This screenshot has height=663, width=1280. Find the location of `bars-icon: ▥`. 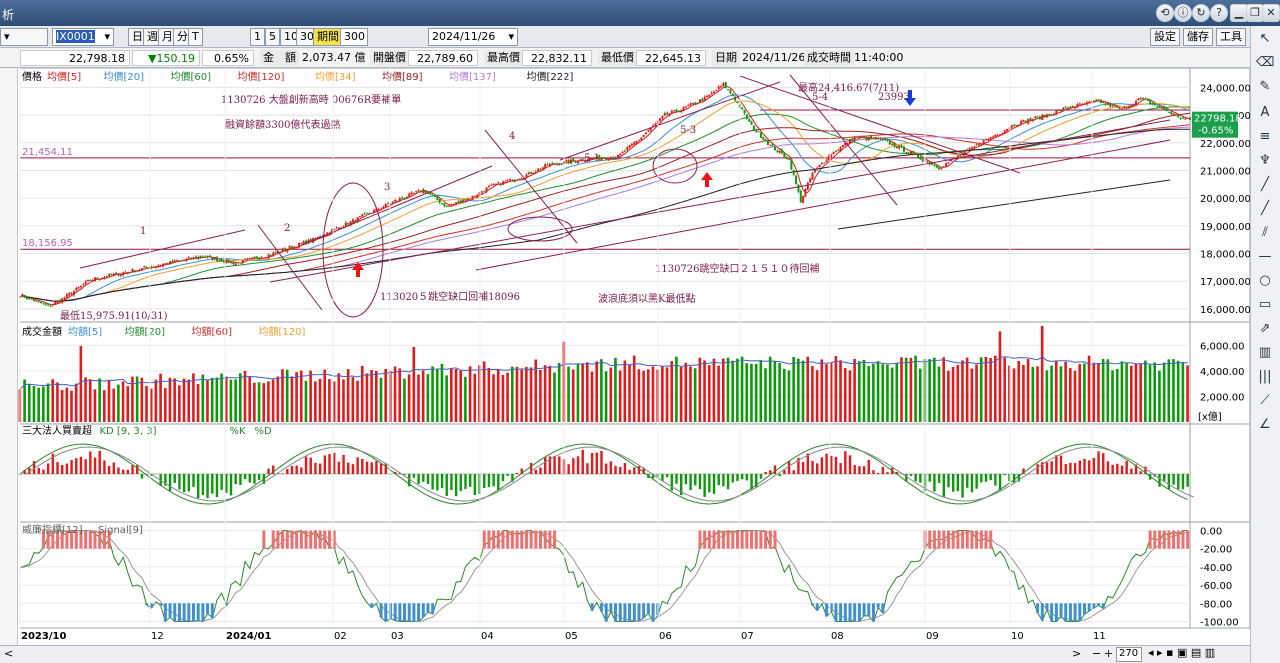

bars-icon: ▥ is located at coordinates (1265, 353).